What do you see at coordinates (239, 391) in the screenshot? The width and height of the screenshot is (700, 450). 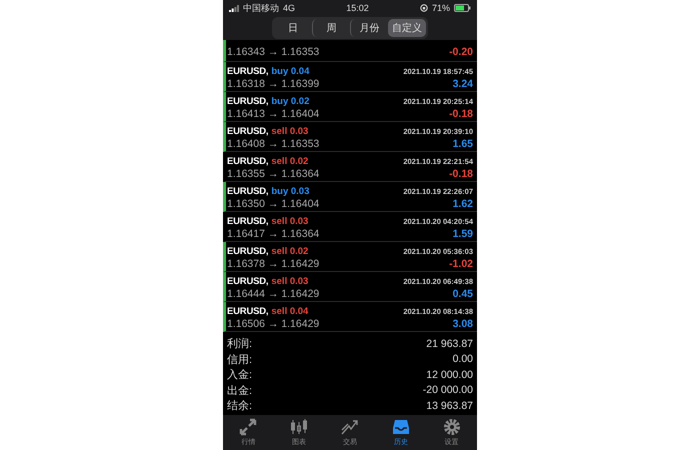 I see `summary-label: 出金:` at bounding box center [239, 391].